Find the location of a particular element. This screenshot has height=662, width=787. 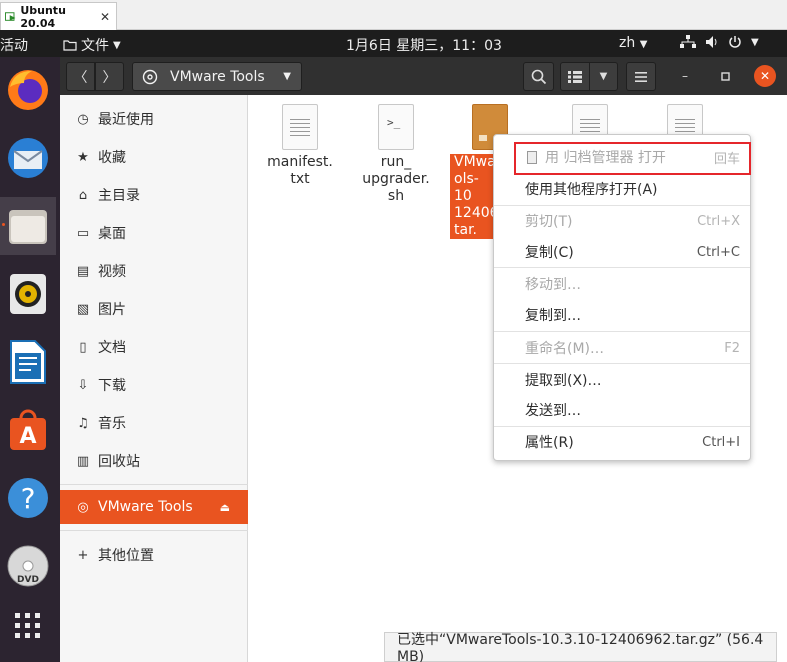

sidebar-item-vmware-tools: ◎ VMware Tools ⏏ is located at coordinates (154, 507).